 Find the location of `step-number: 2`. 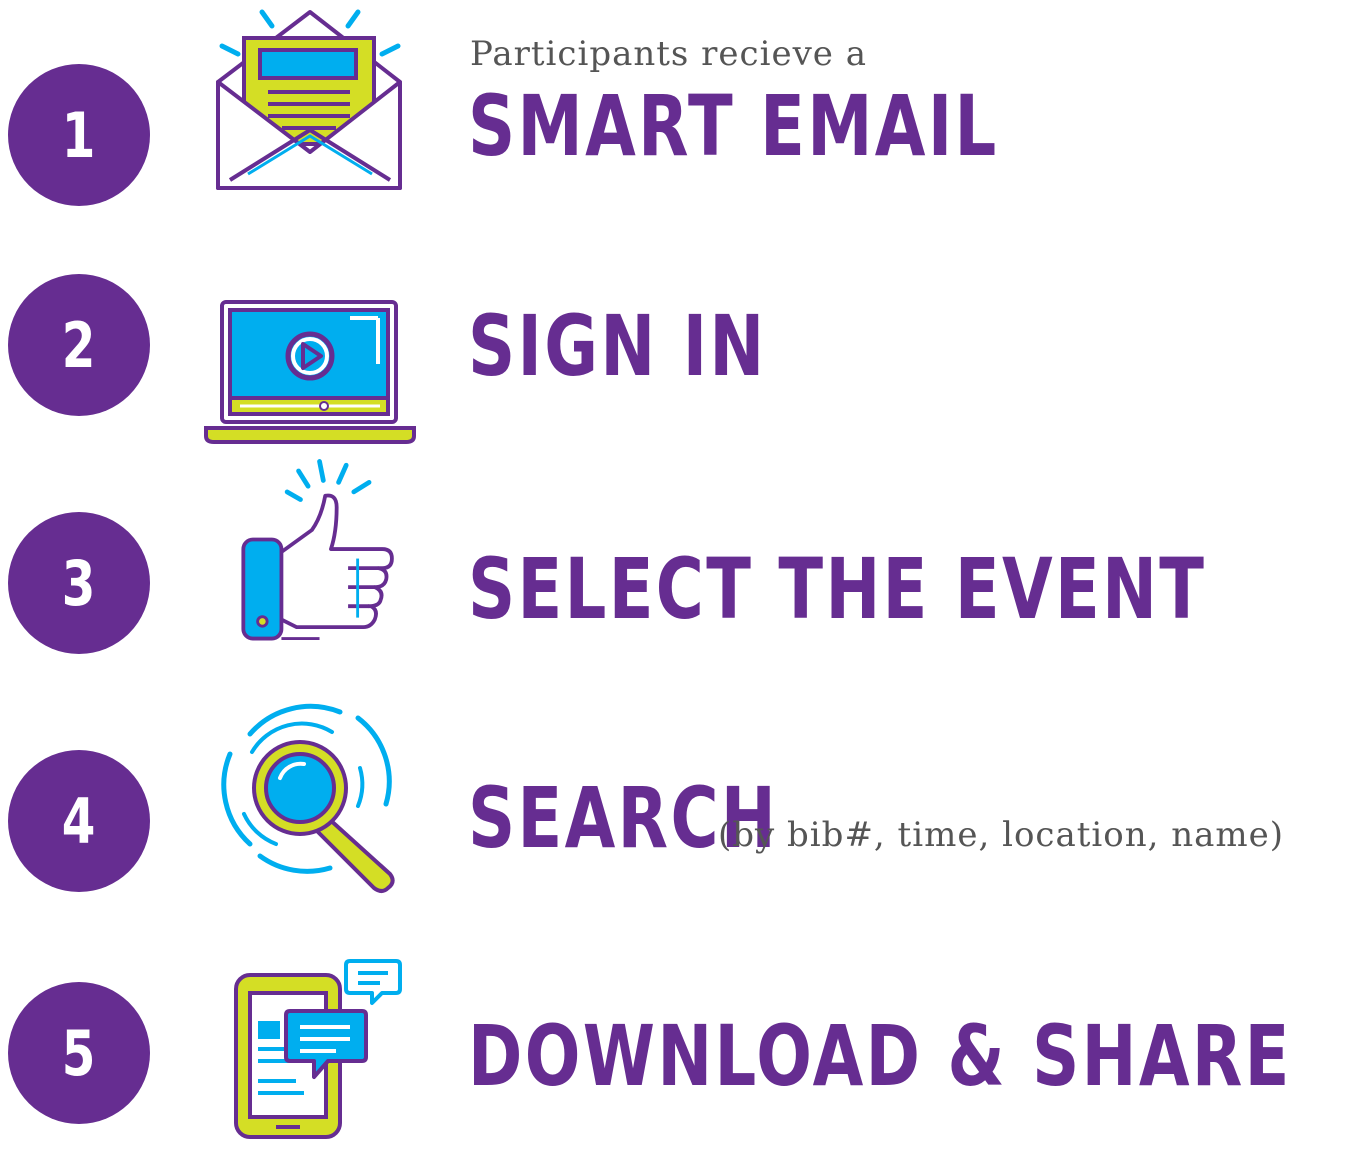

step-number: 2 is located at coordinates (79, 345).